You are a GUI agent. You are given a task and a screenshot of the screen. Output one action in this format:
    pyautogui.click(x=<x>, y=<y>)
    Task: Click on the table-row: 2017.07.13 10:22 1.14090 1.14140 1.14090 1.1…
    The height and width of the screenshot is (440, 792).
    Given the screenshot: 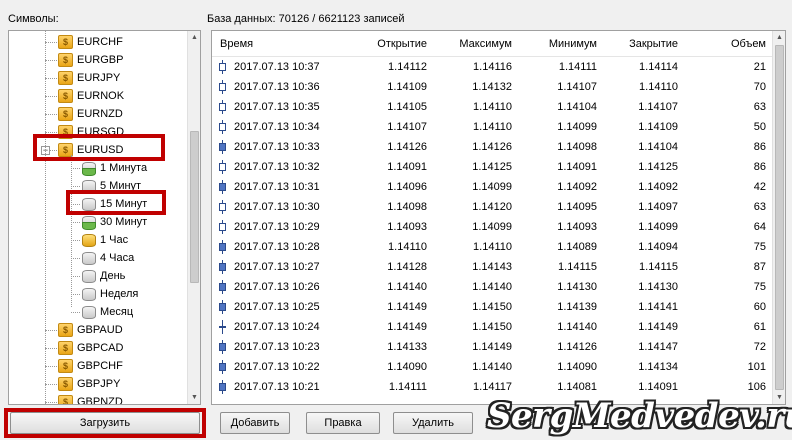 What is the action you would take?
    pyautogui.click(x=492, y=367)
    